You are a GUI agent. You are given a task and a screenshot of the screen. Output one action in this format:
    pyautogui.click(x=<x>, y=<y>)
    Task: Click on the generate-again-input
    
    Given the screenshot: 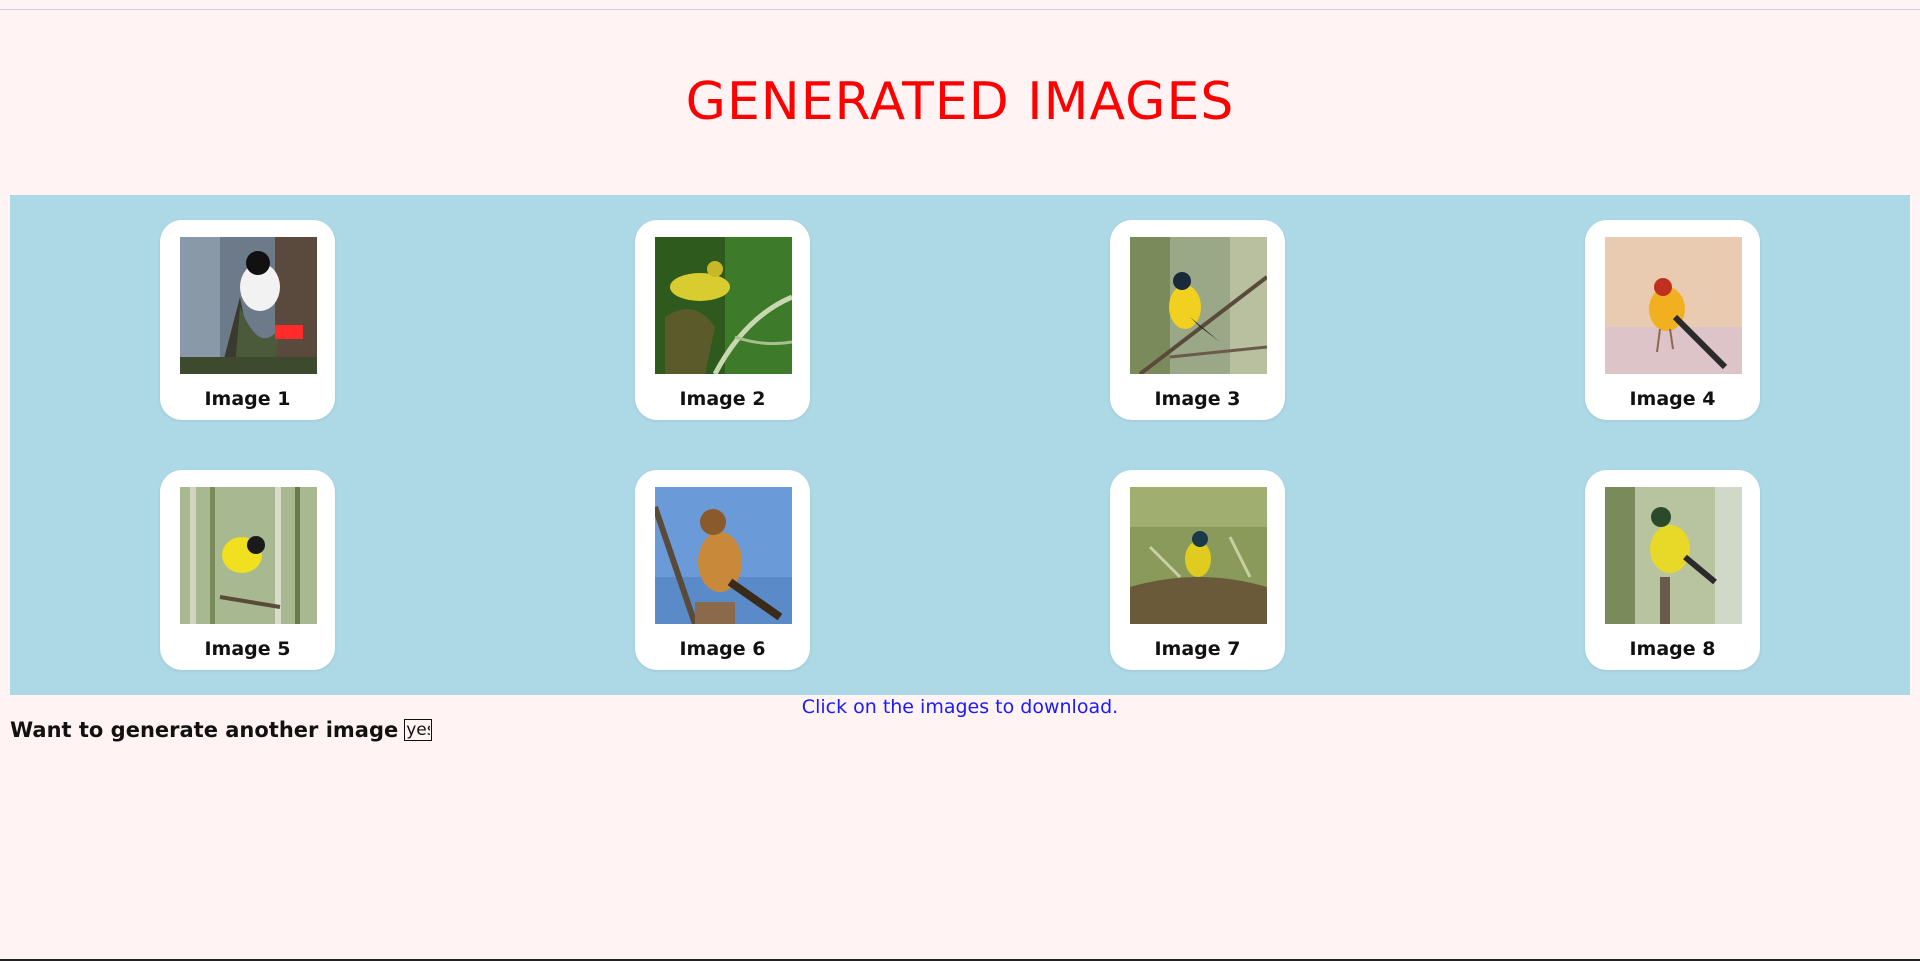 What is the action you would take?
    pyautogui.click(x=418, y=730)
    